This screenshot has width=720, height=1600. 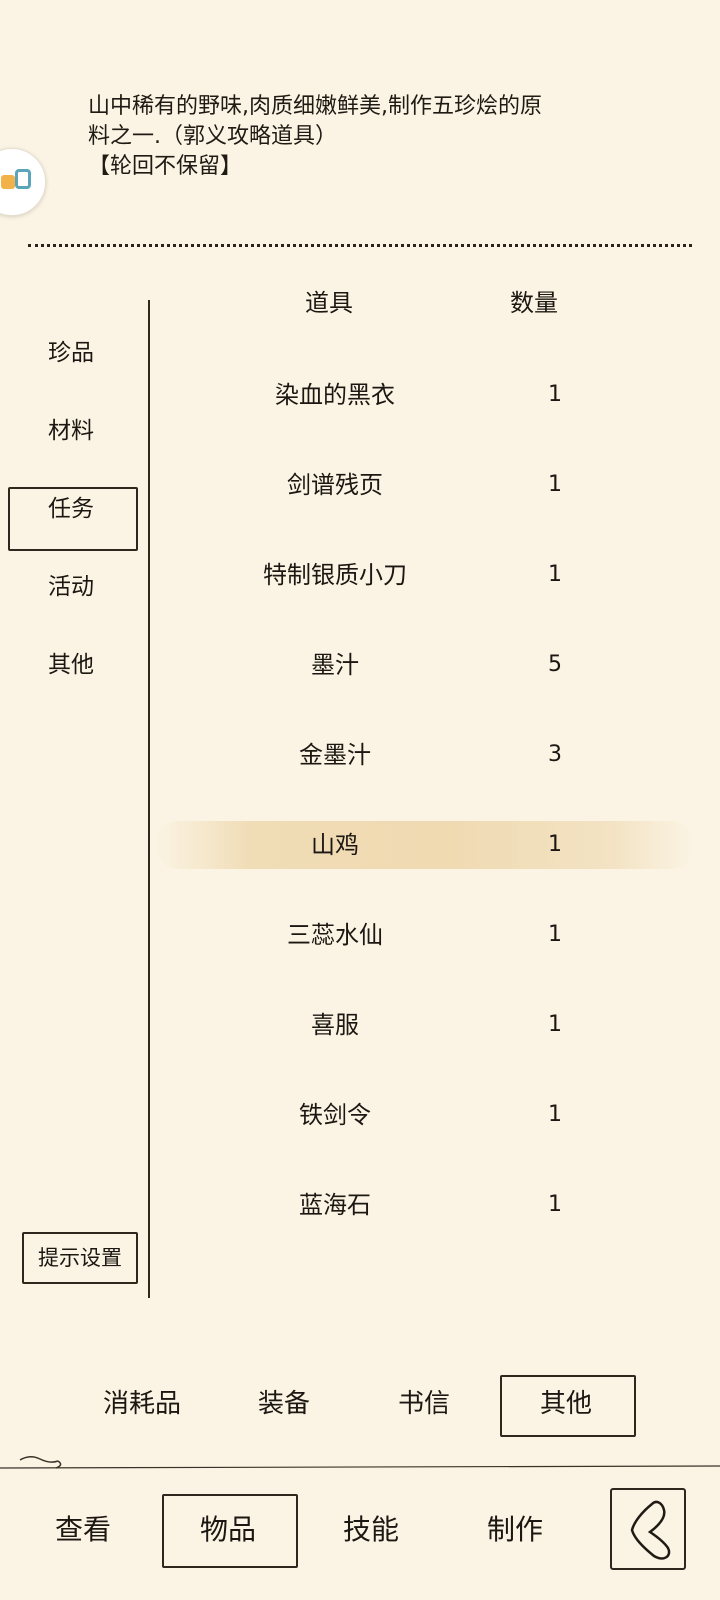 What do you see at coordinates (315, 106) in the screenshot?
I see `description-line-1: 山中稀有的野味,肉质细嫩鲜美,制作五珍烩的原` at bounding box center [315, 106].